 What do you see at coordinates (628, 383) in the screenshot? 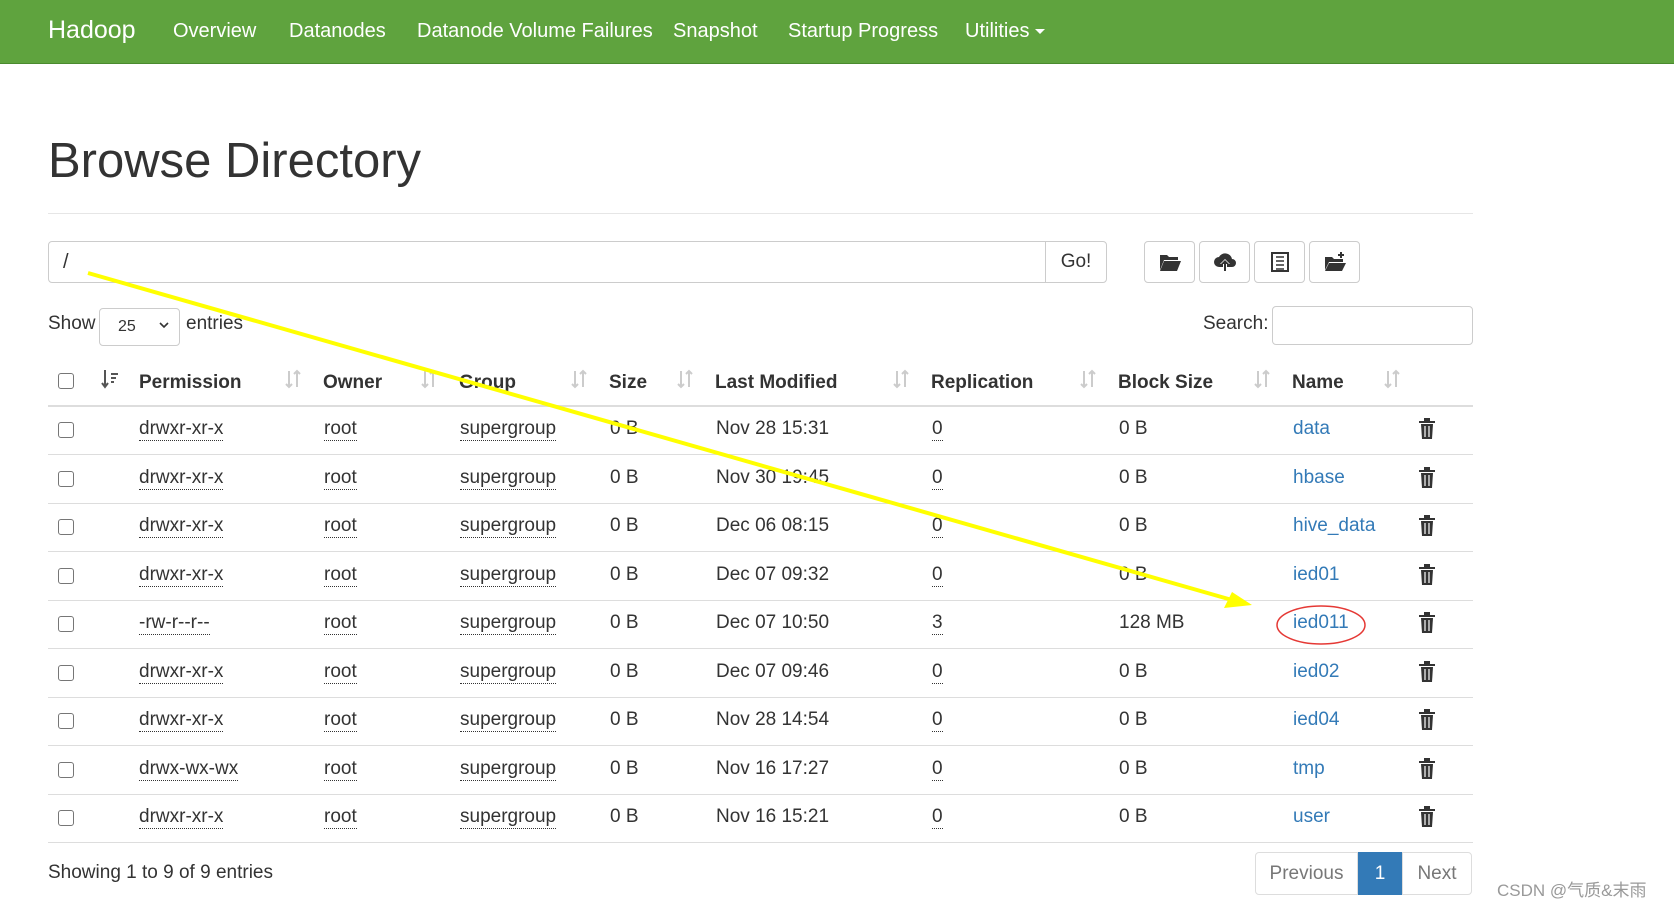
I see `column-header-size: Size` at bounding box center [628, 383].